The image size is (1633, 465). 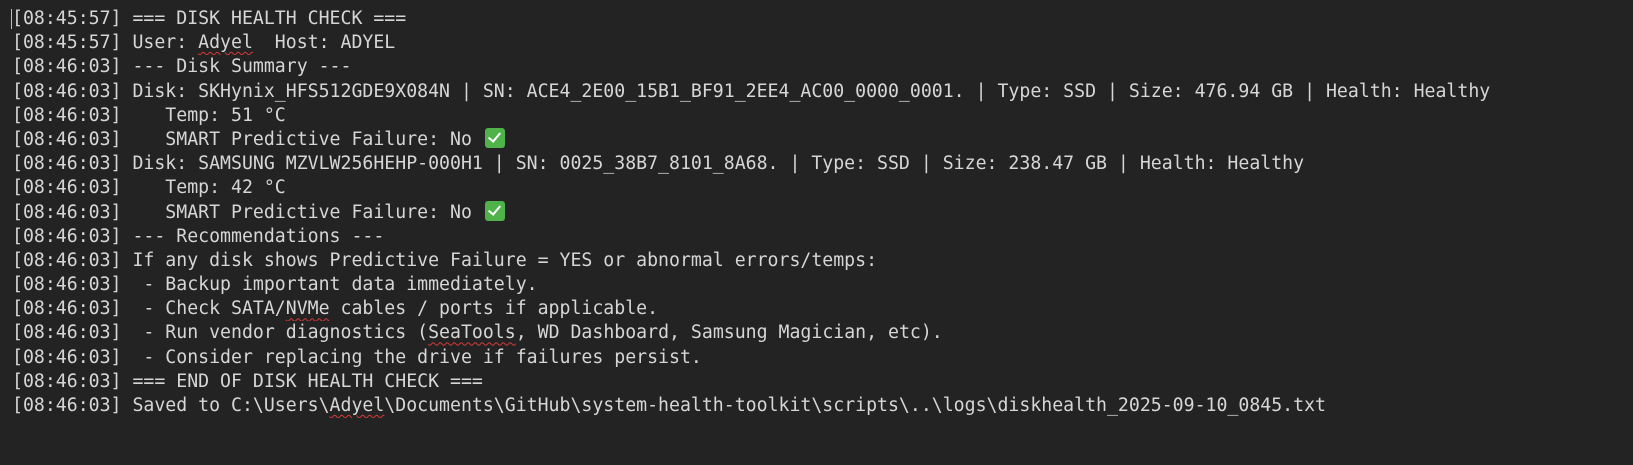 What do you see at coordinates (203, 115) in the screenshot?
I see `log-message: Temp: 51 °C` at bounding box center [203, 115].